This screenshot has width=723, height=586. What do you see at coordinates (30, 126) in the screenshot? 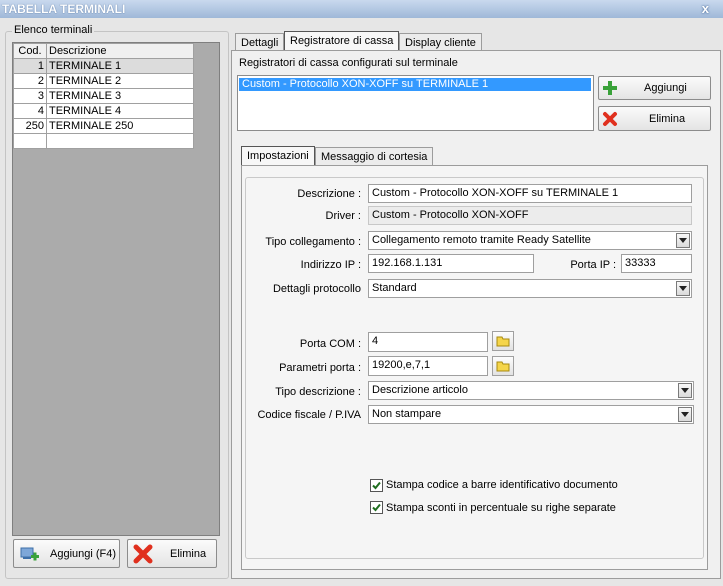
I see `cell-cod: 250` at bounding box center [30, 126].